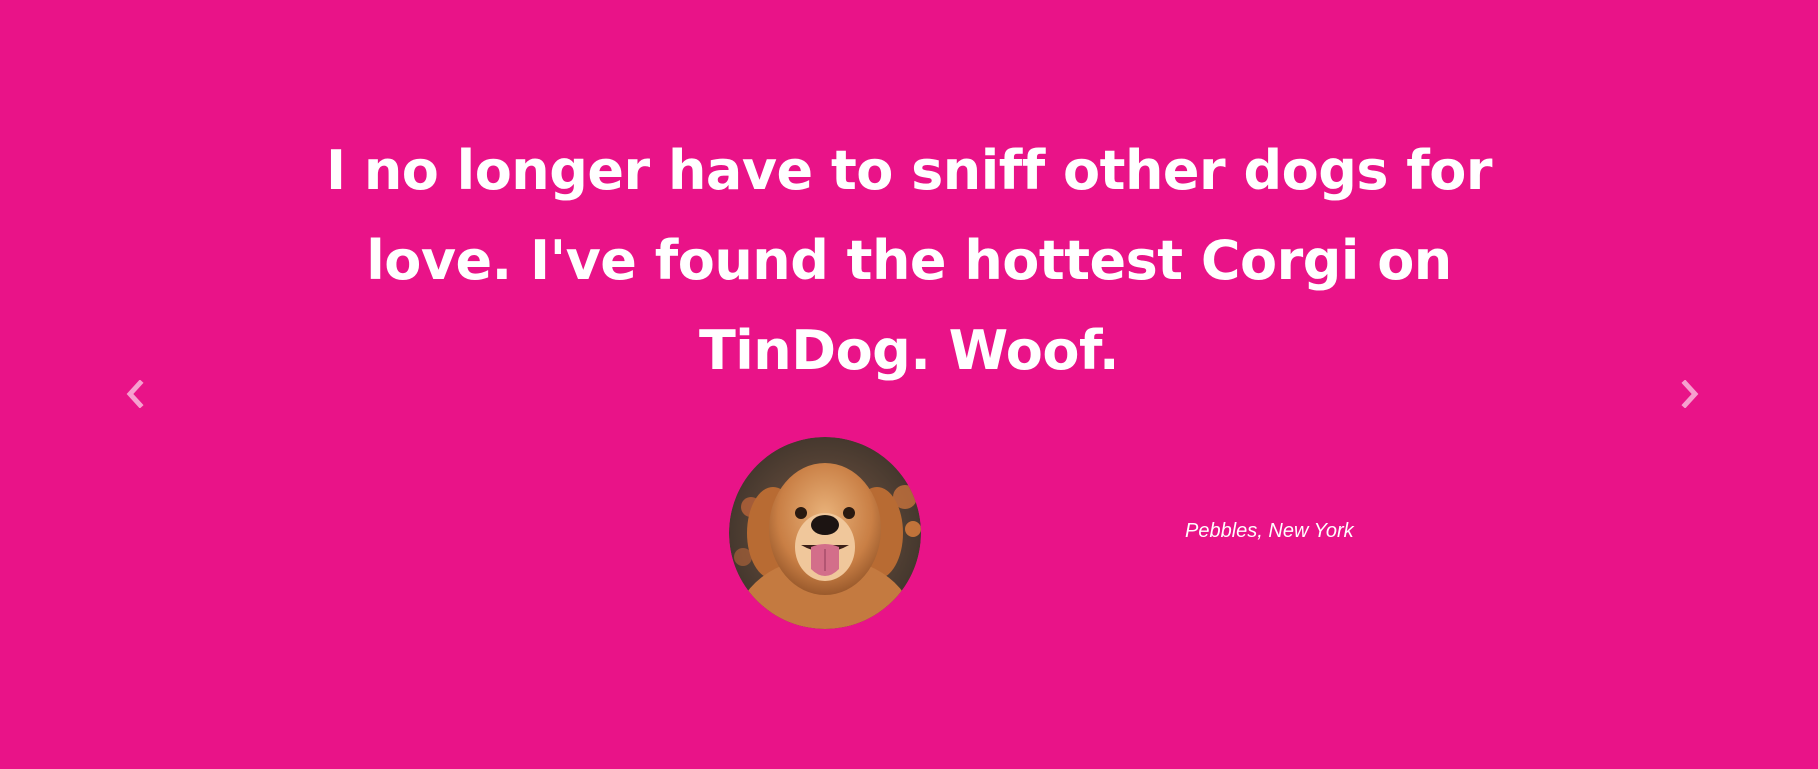 This screenshot has height=769, width=1818. I want to click on dog-avatar, so click(825, 533).